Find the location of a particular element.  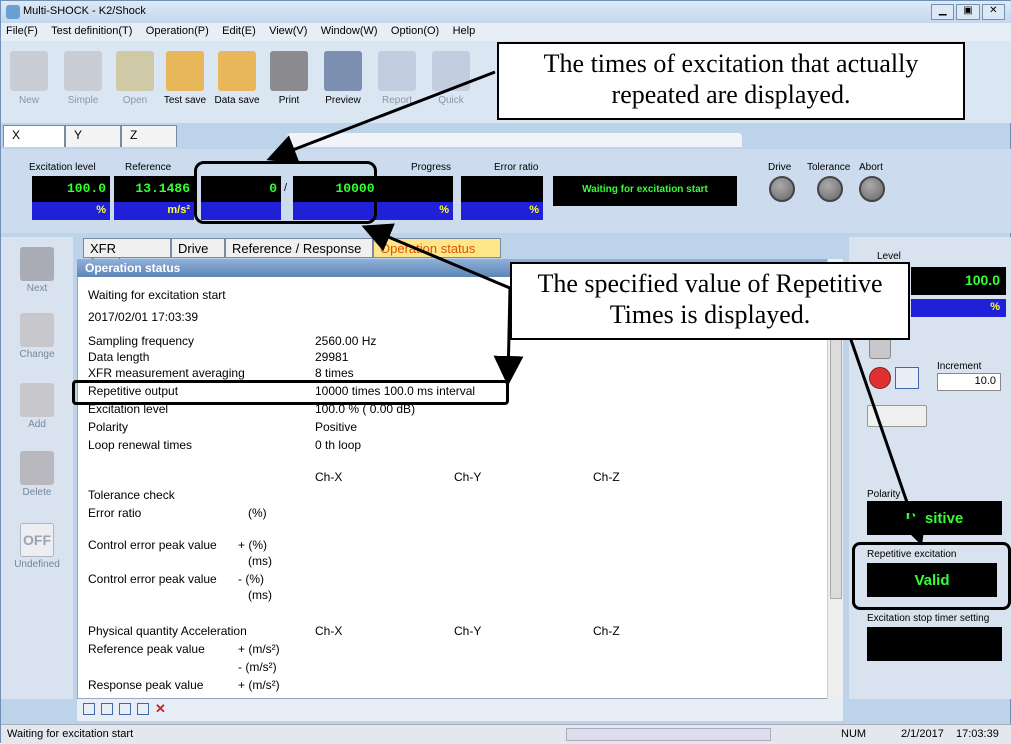

arrow-to-repetitive-excitation is located at coordinates (882, 426).